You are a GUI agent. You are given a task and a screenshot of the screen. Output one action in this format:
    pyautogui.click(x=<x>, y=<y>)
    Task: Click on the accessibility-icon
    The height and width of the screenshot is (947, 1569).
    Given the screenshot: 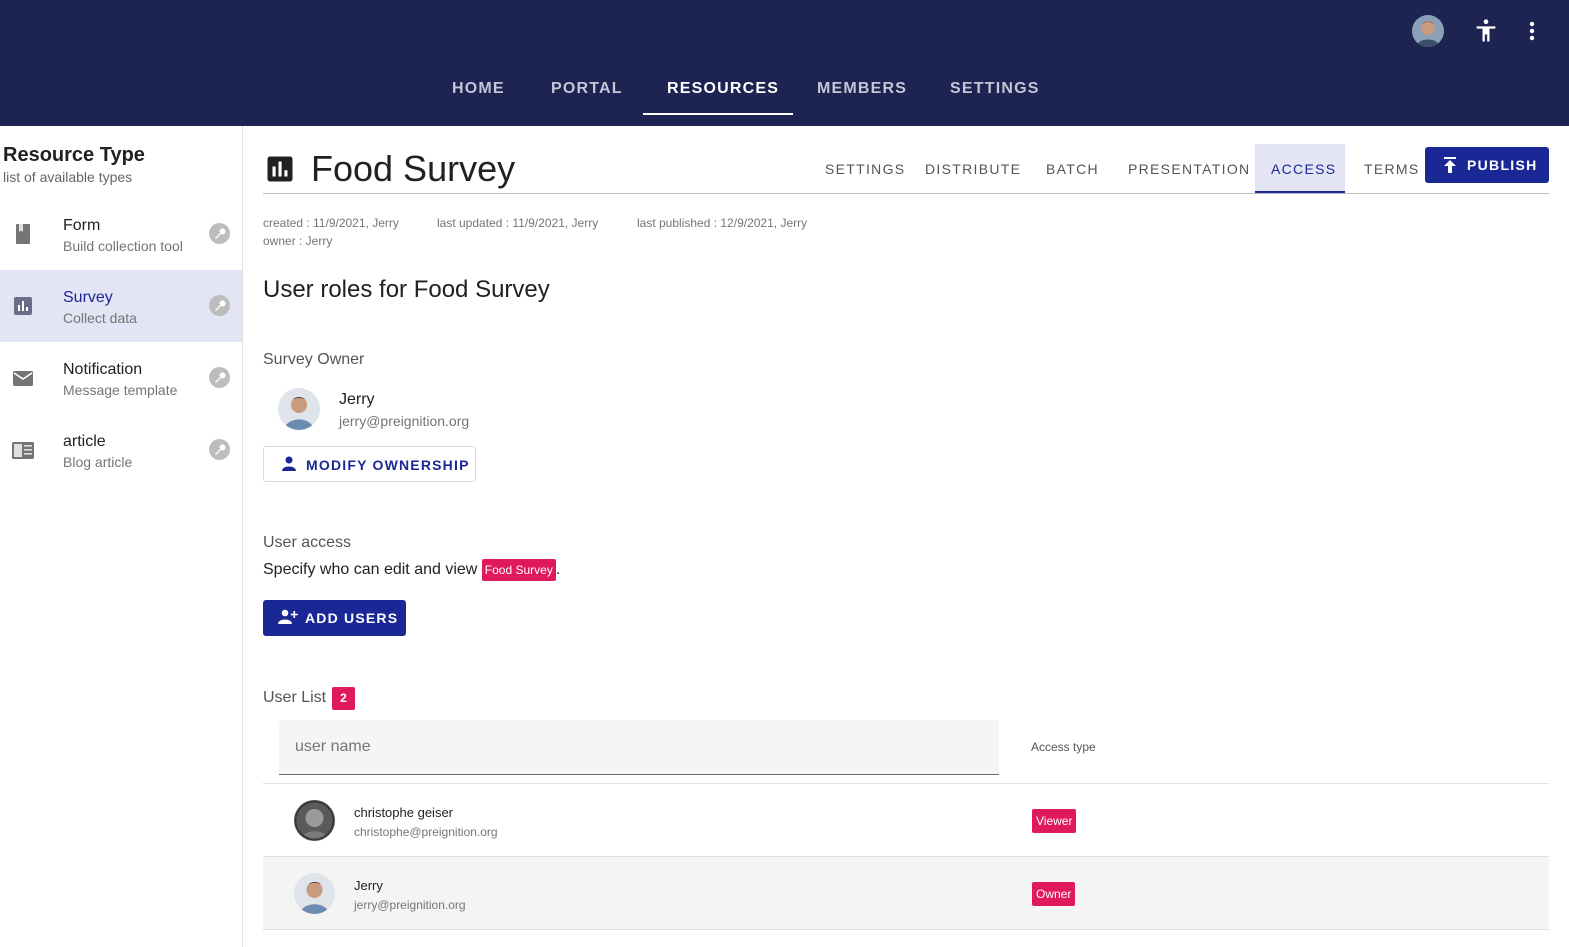 What is the action you would take?
    pyautogui.click(x=1486, y=31)
    